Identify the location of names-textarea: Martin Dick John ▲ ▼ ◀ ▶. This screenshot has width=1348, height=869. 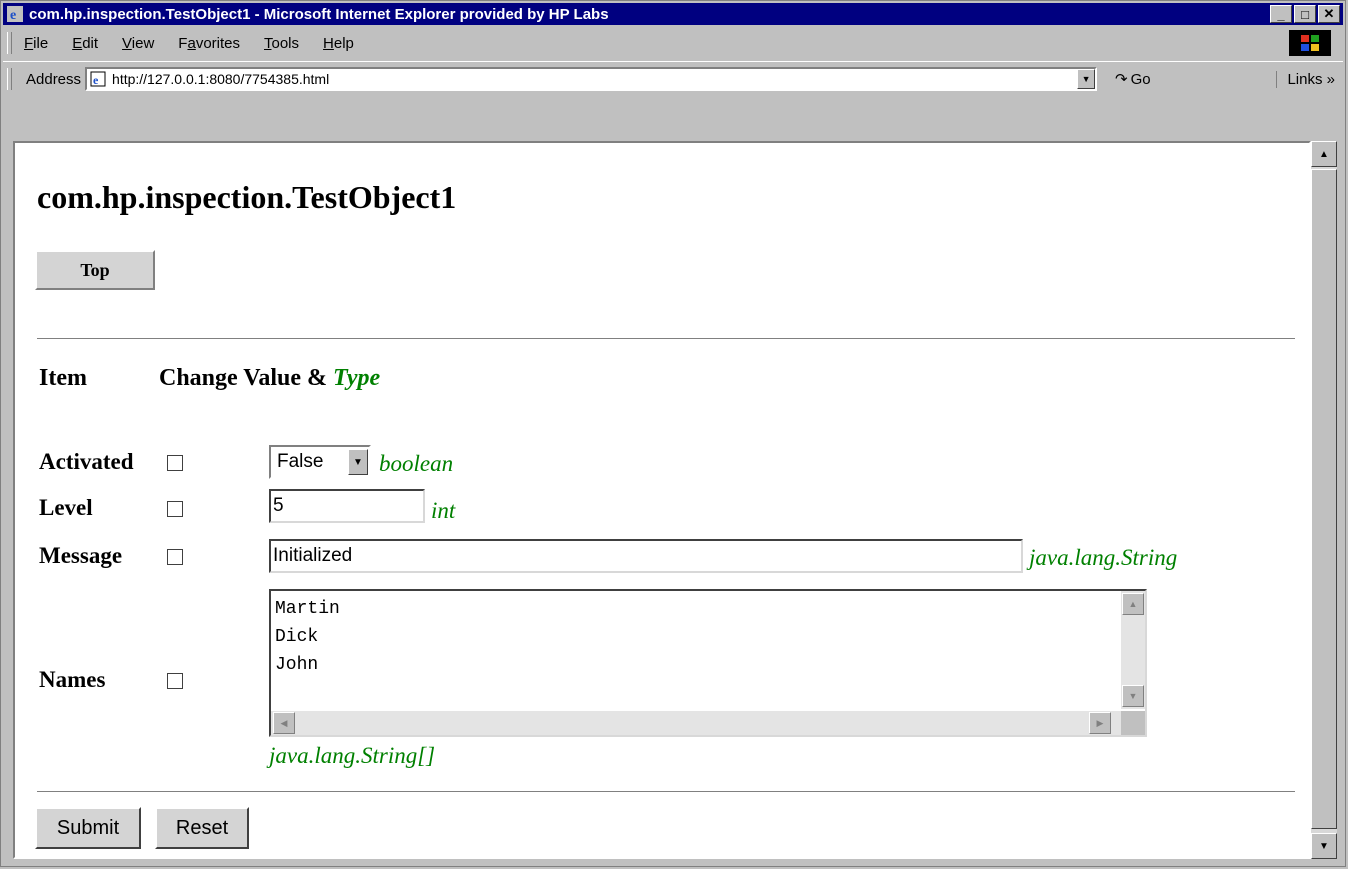
(708, 663).